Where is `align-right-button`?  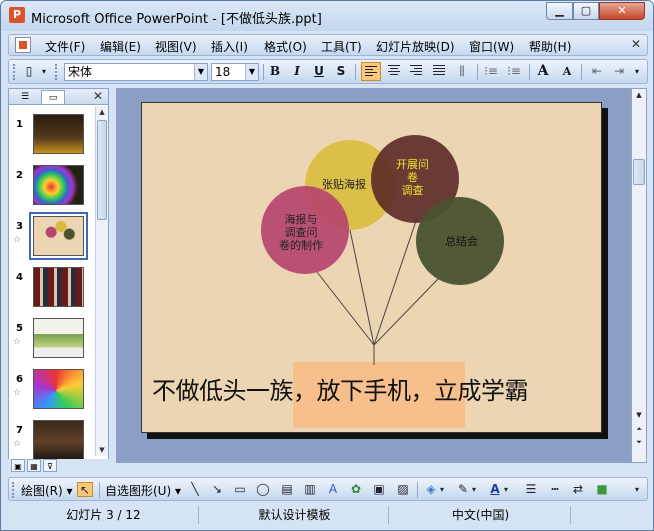 align-right-button is located at coordinates (416, 71).